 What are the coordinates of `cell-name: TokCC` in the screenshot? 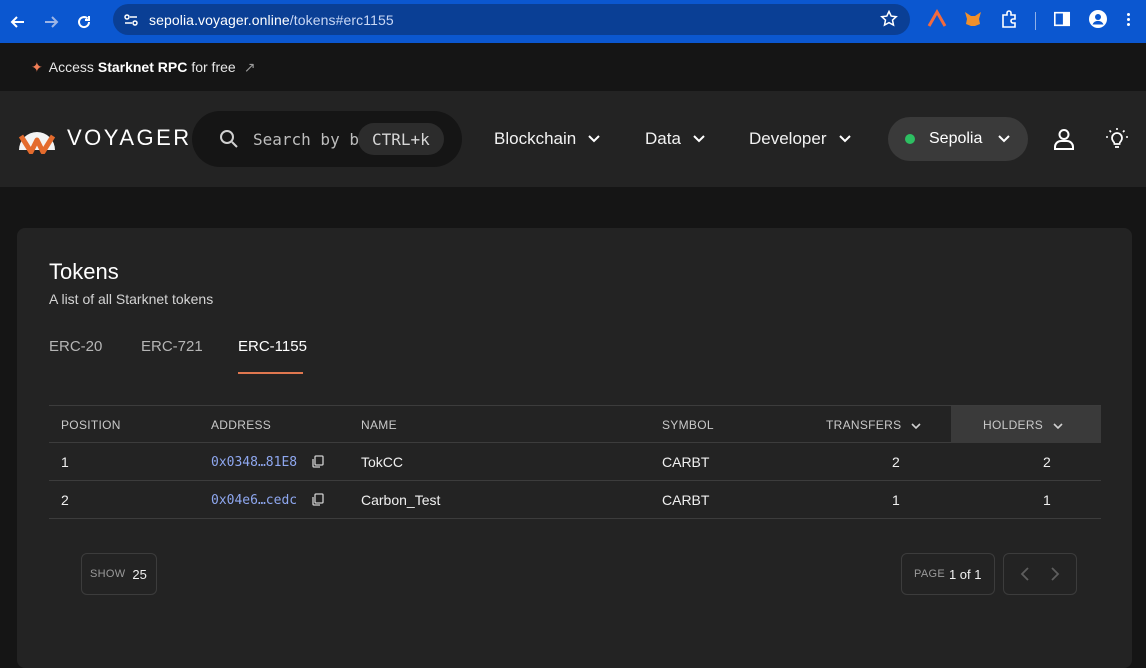 It's located at (382, 462).